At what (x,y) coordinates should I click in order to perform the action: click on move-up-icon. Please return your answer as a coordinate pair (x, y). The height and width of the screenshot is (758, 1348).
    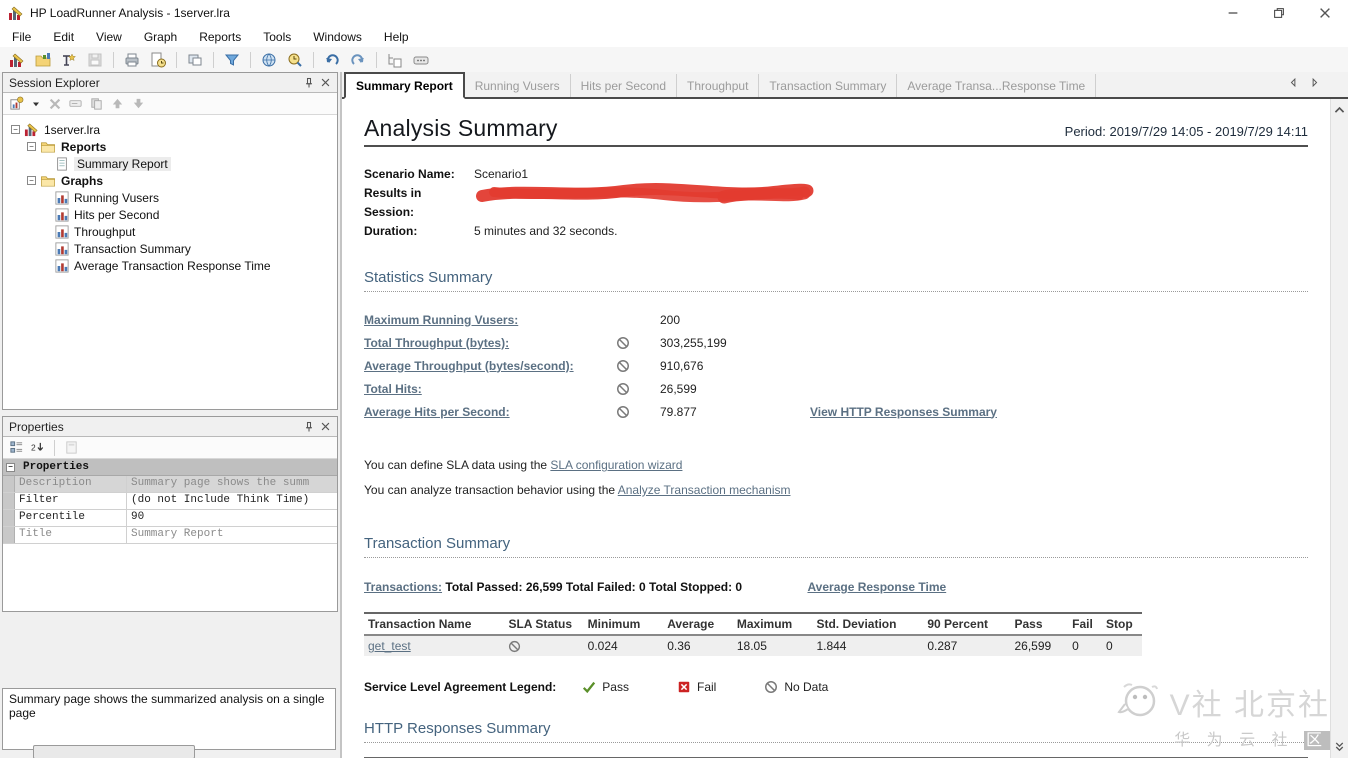
    Looking at the image, I should click on (117, 103).